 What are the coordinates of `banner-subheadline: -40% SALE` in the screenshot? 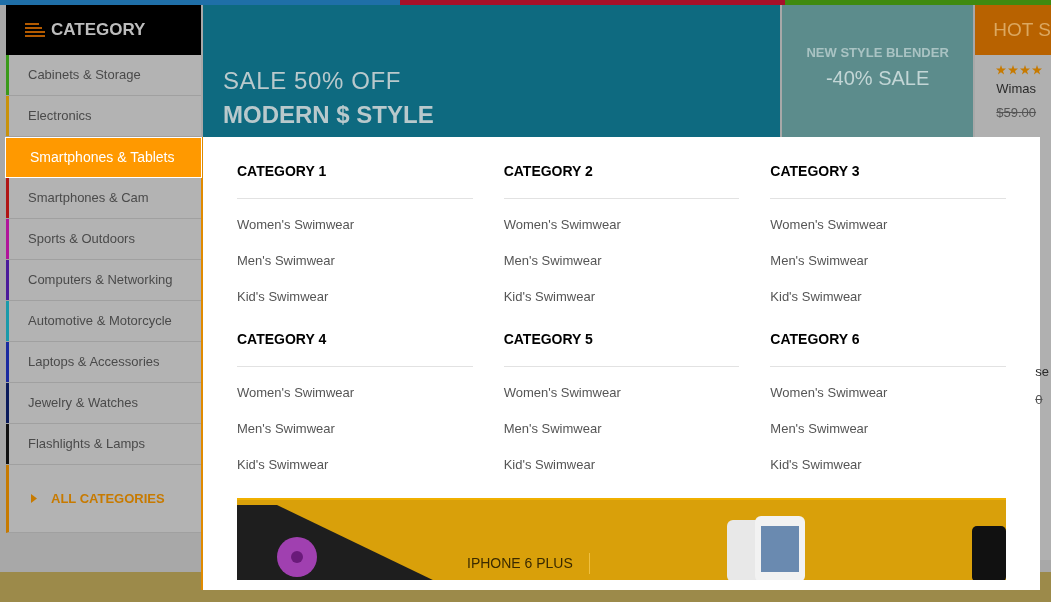 It's located at (877, 78).